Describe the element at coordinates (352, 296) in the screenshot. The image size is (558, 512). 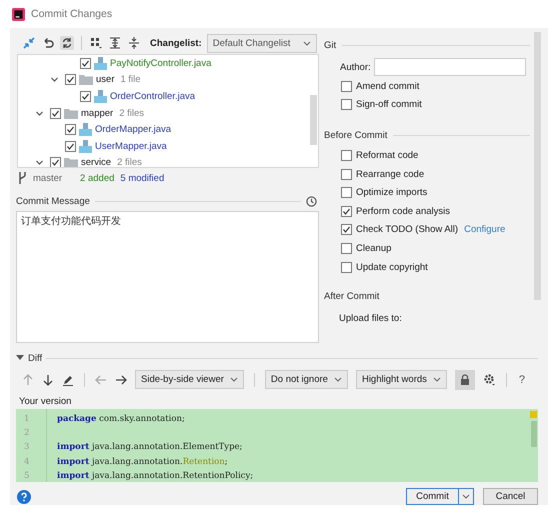
I see `section-label: After Commit` at that location.